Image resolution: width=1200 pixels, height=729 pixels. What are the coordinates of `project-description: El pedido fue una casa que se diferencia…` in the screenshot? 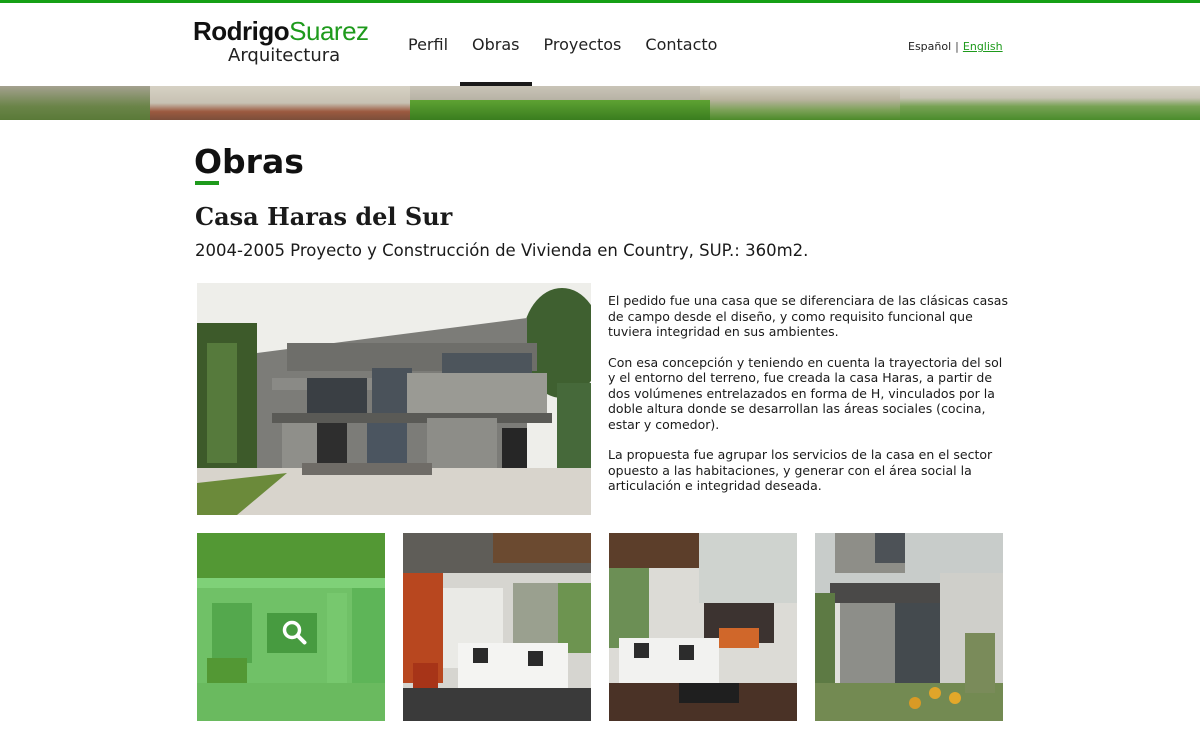 It's located at (808, 401).